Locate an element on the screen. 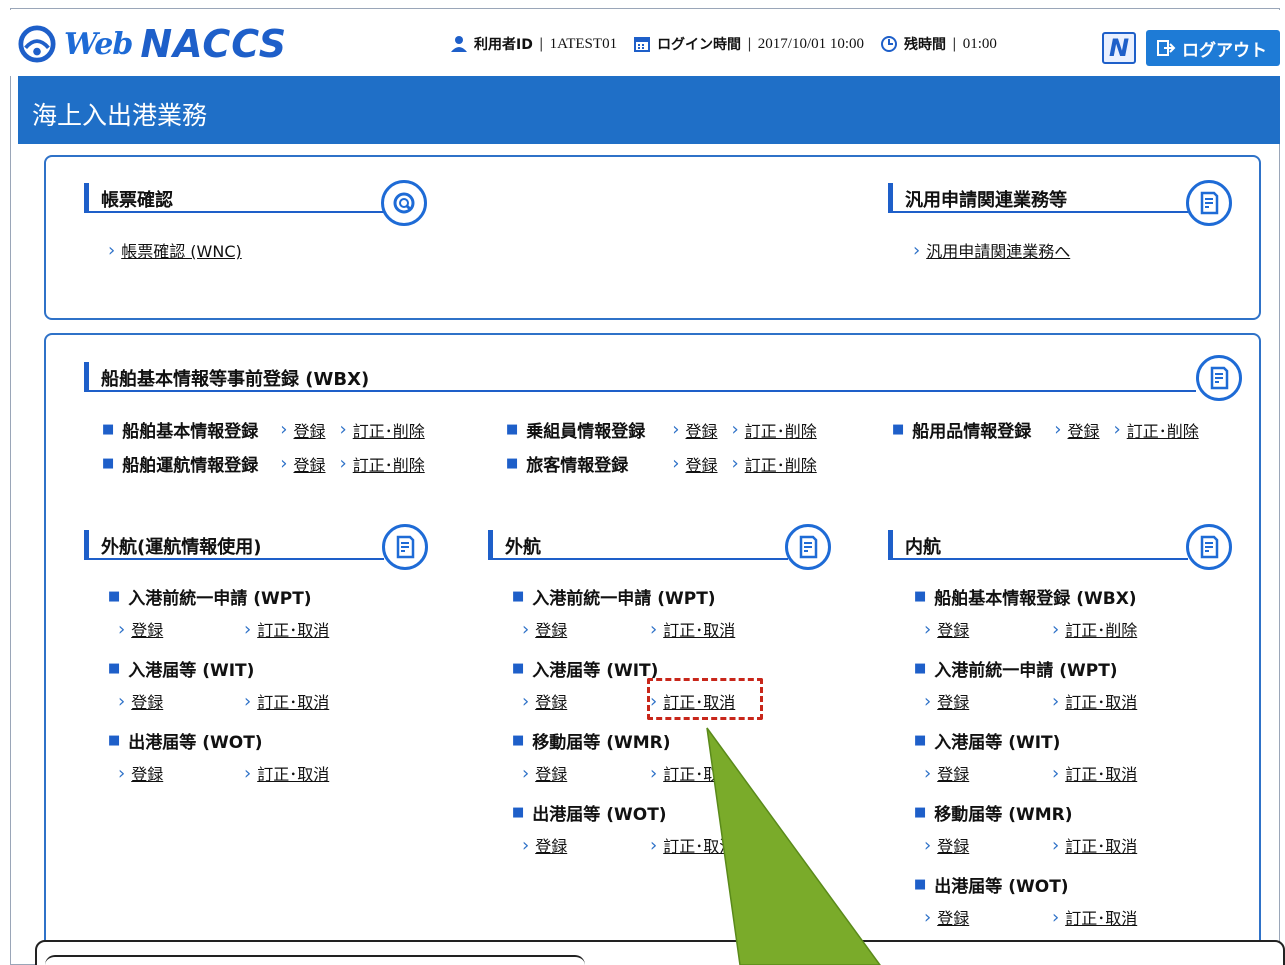 The height and width of the screenshot is (965, 1285). wbx-row-label: 船舶運航情報登録 is located at coordinates (190, 466).